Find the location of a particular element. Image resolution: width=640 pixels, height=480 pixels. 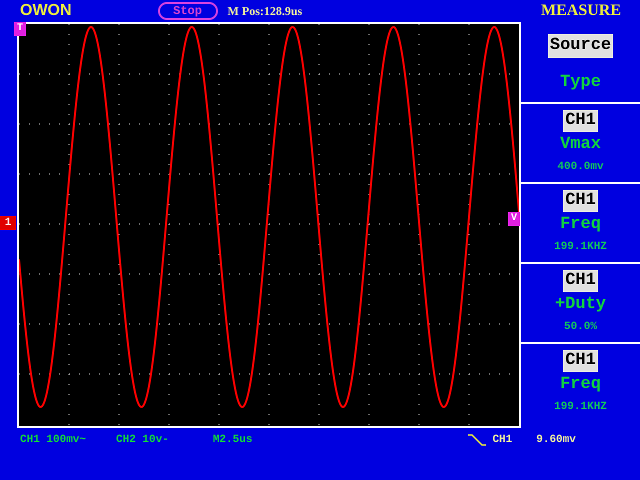

ch1-scale: CH1 100mv~ is located at coordinates (53, 440).